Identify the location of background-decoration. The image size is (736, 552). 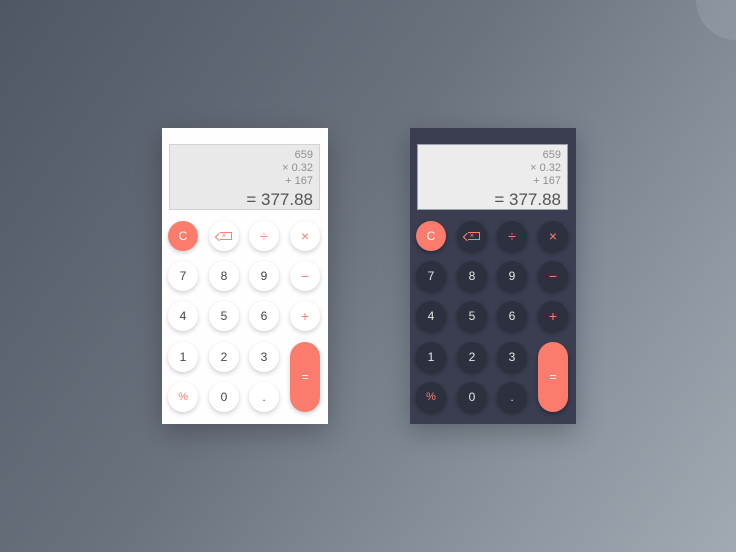
(716, 20).